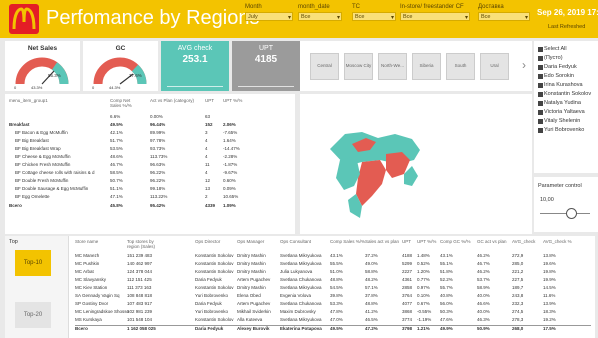 The image size is (598, 338). What do you see at coordinates (524, 65) in the screenshot?
I see `chevron-right-icon: ›` at bounding box center [524, 65].